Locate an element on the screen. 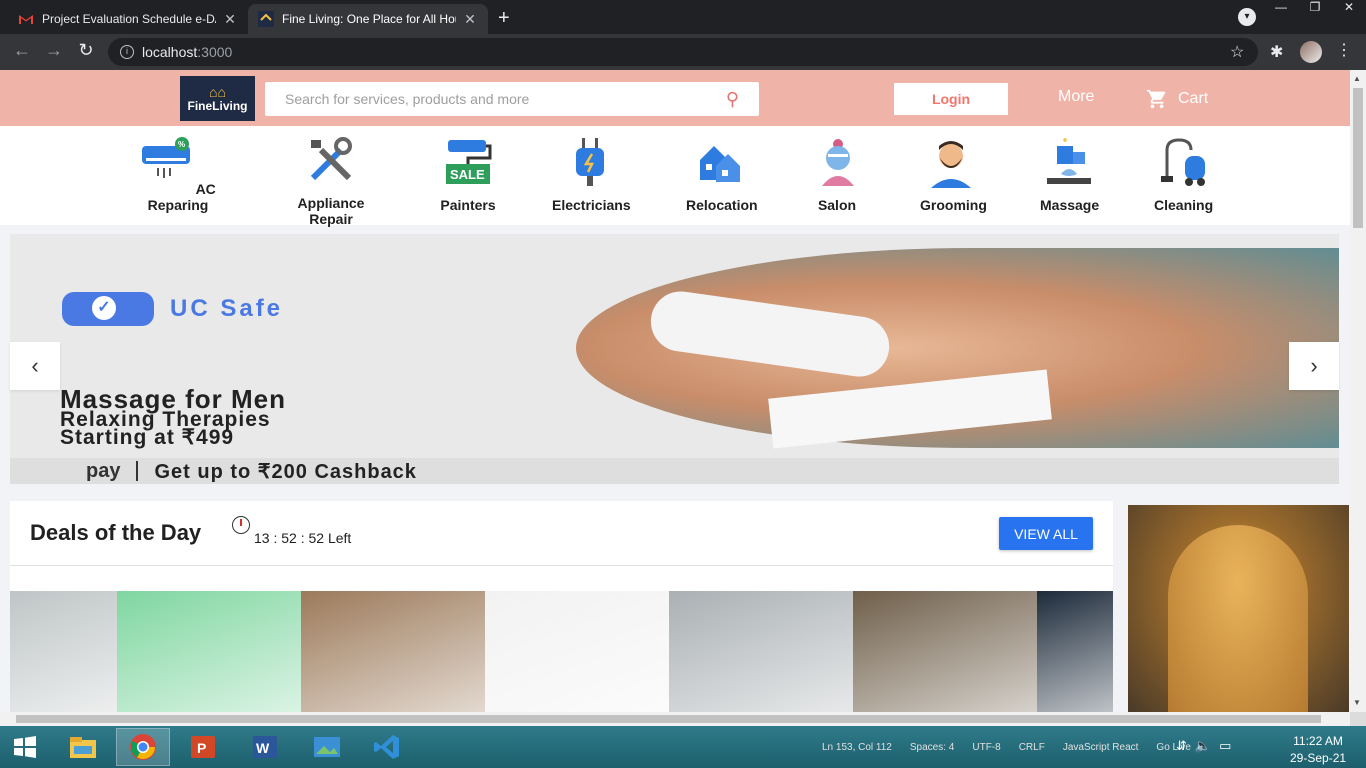 The image size is (1366, 768). photos-icon is located at coordinates (327, 747).